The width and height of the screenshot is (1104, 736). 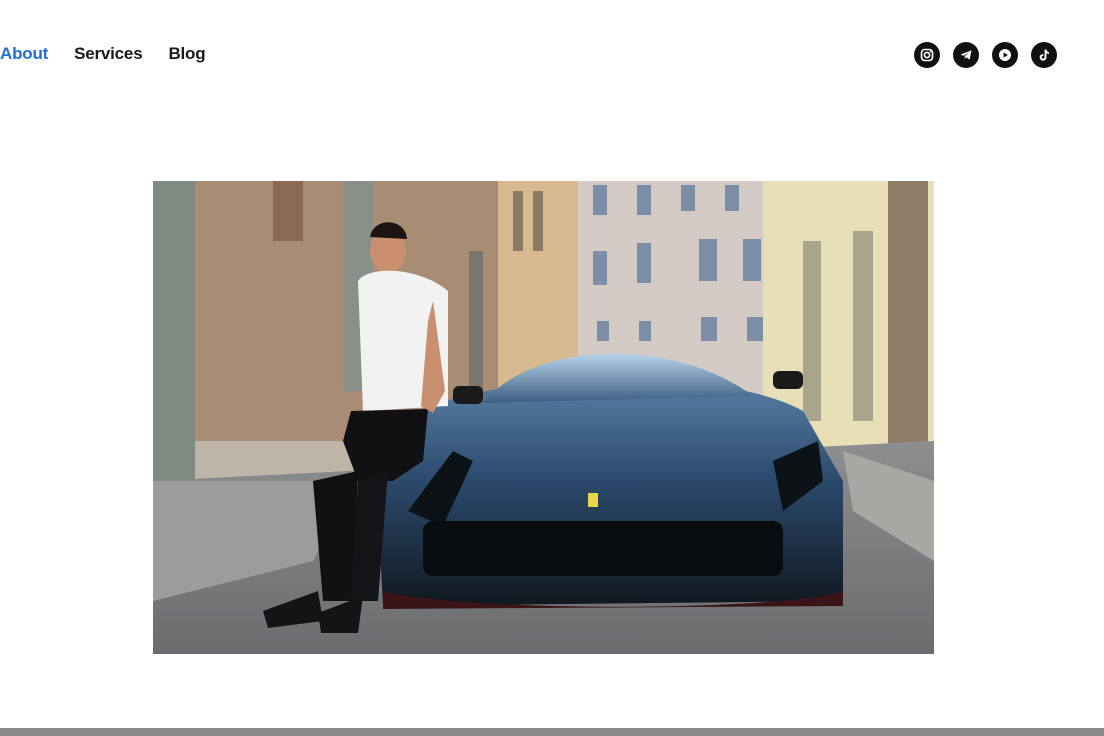 What do you see at coordinates (552, 732) in the screenshot?
I see `footer-bar` at bounding box center [552, 732].